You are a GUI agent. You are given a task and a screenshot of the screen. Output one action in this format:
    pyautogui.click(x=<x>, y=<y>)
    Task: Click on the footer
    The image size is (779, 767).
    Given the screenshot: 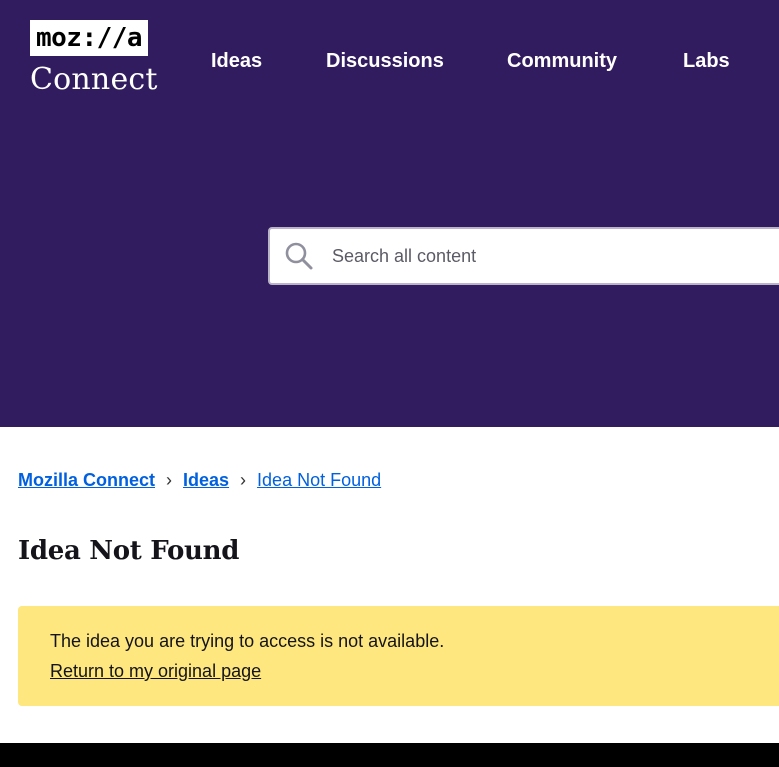 What is the action you would take?
    pyautogui.click(x=389, y=755)
    